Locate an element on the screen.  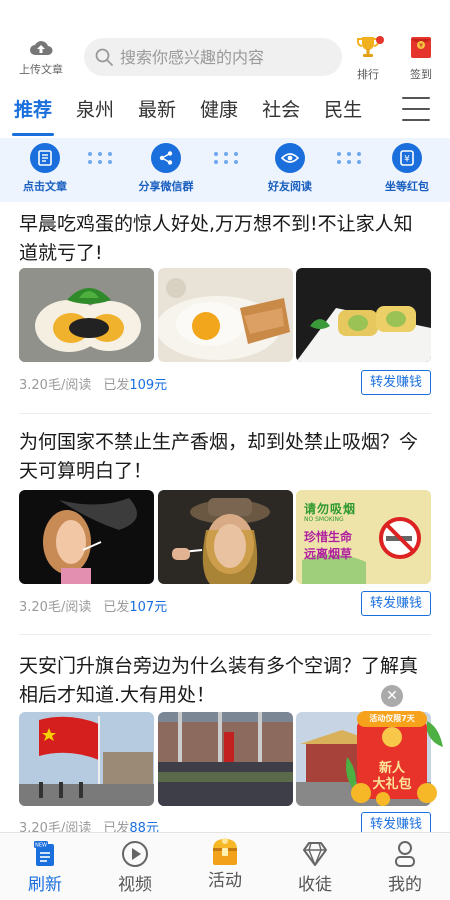
tab-society: 社会 is located at coordinates (281, 112).